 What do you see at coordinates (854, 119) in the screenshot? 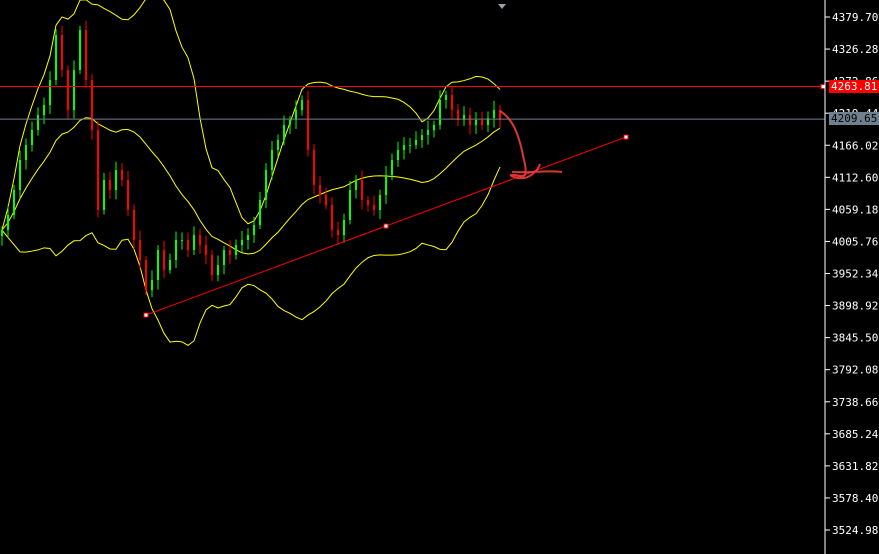
I see `price-level-tag: 4209.65` at bounding box center [854, 119].